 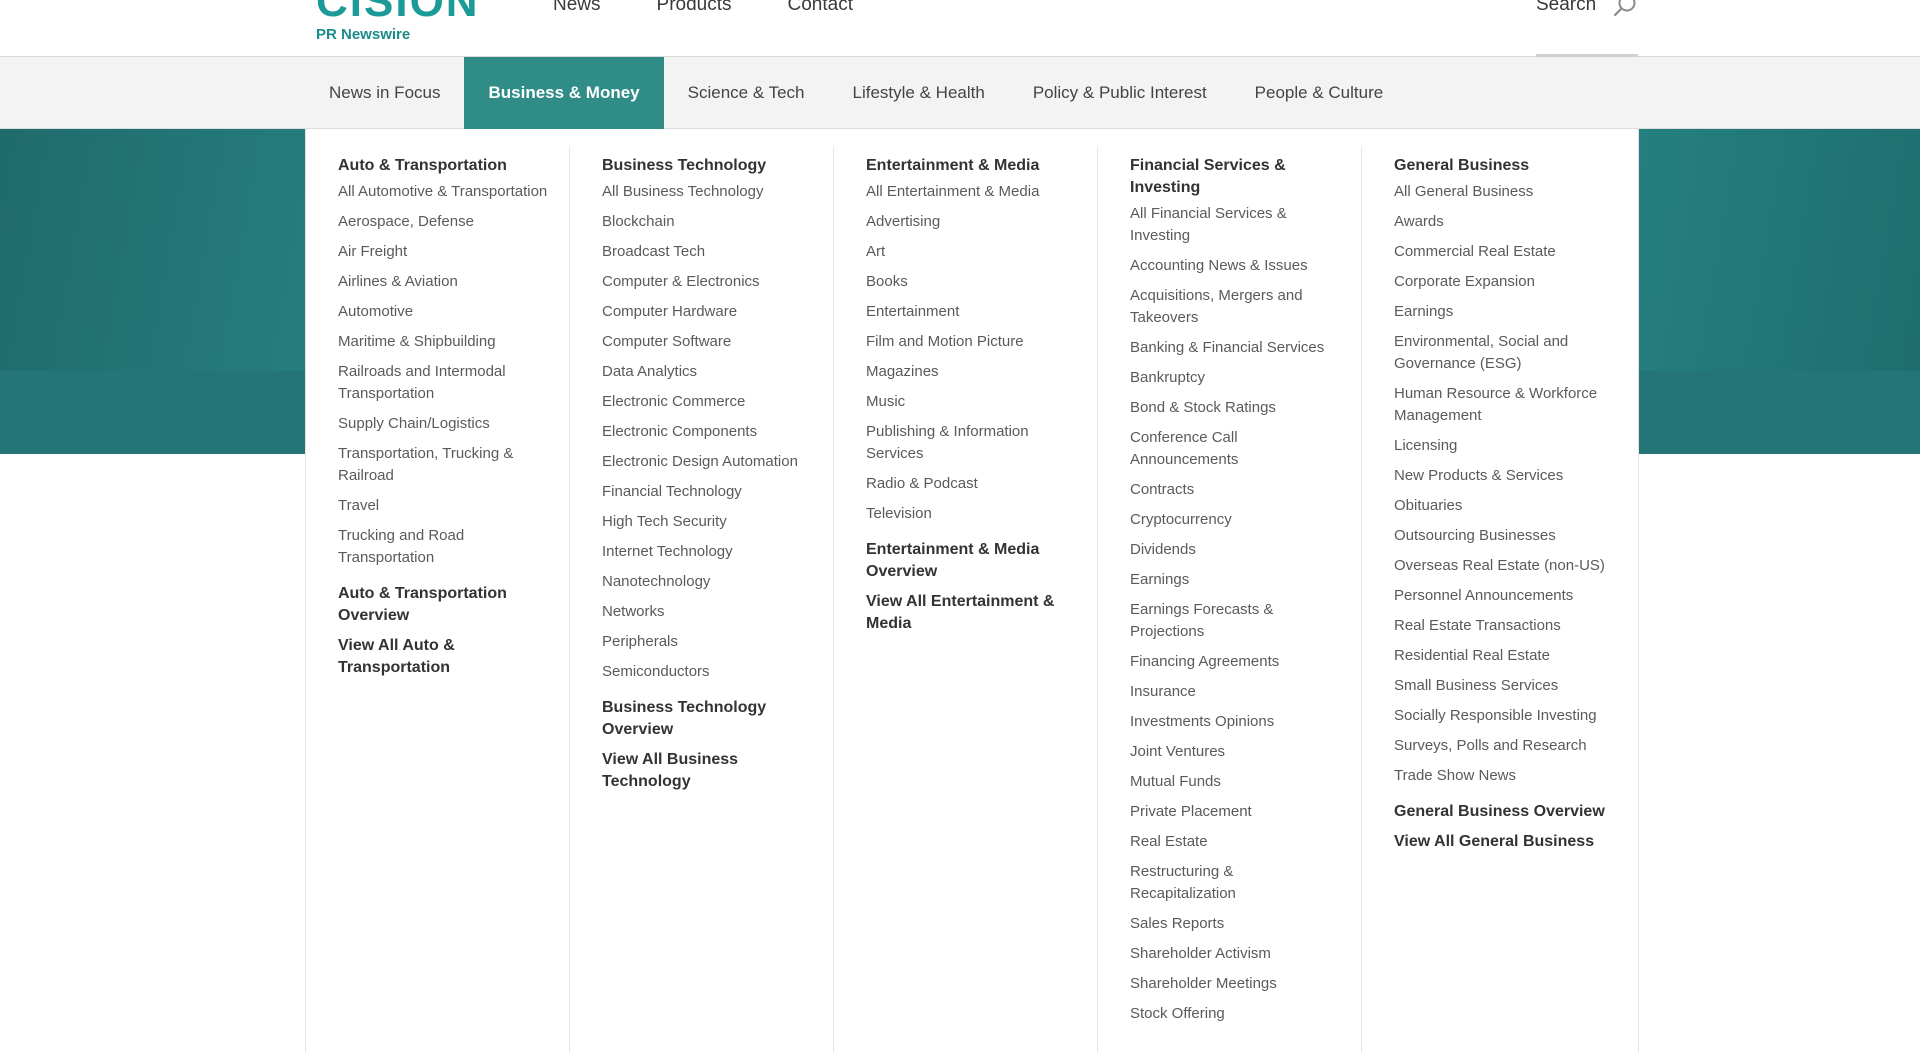 I want to click on tab-lifestyle-health: Lifestyle & Health, so click(x=919, y=93).